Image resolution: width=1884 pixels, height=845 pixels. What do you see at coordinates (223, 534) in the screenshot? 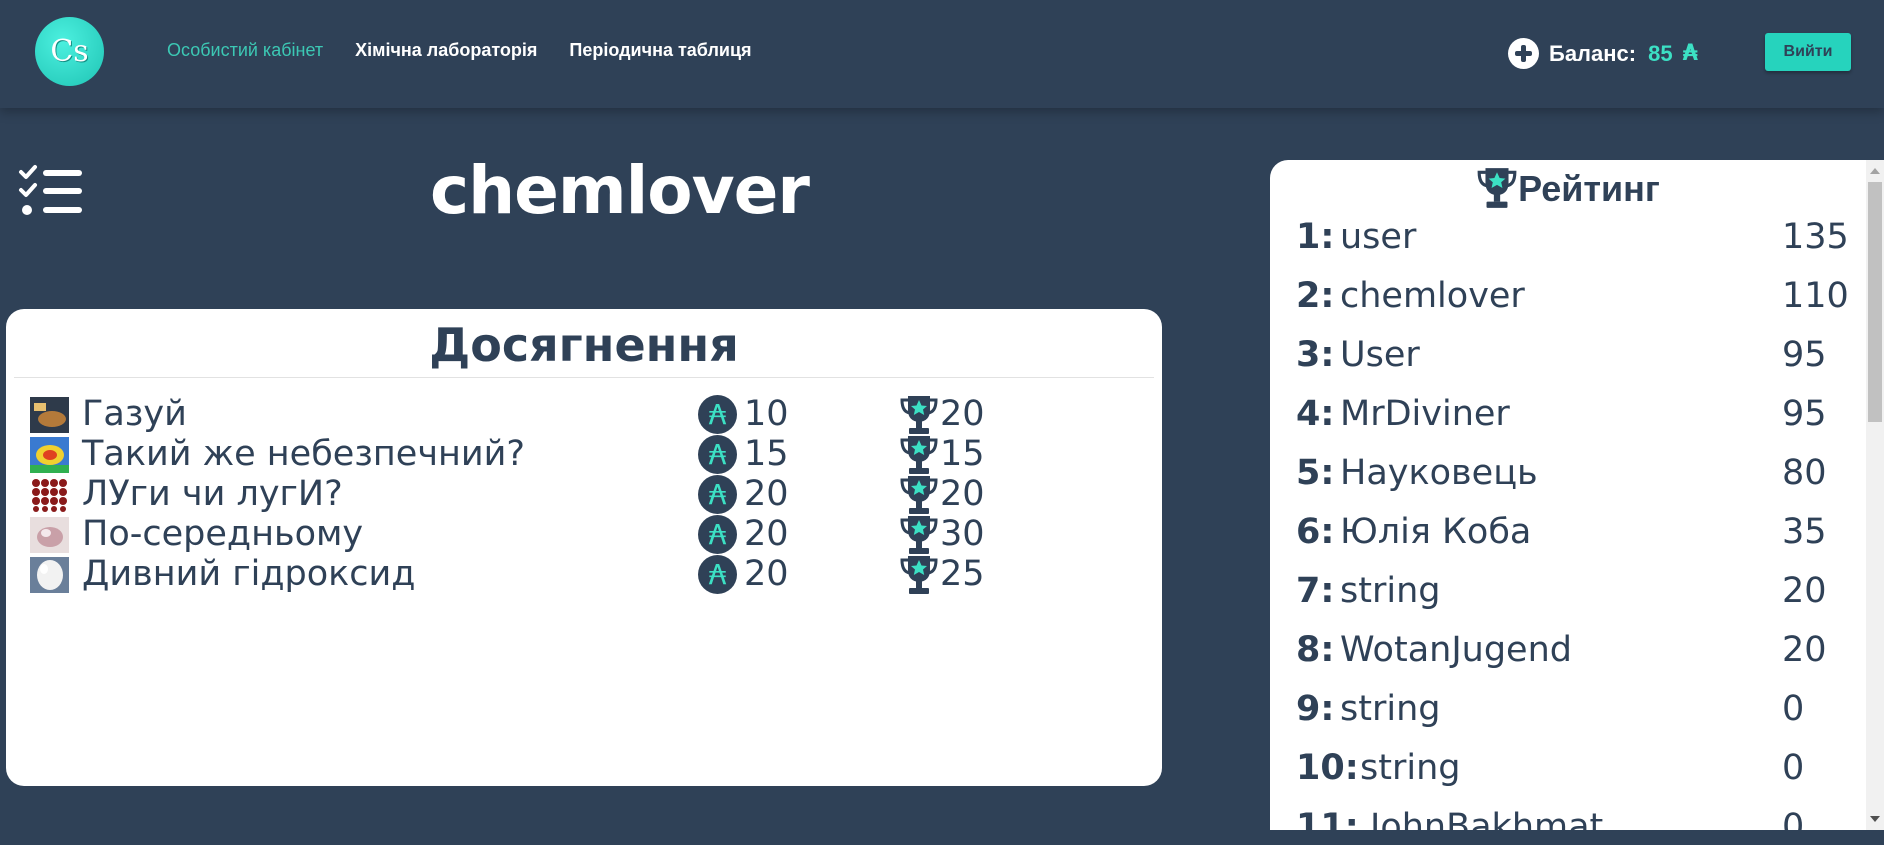
I see `achievement-name: По-середньому` at bounding box center [223, 534].